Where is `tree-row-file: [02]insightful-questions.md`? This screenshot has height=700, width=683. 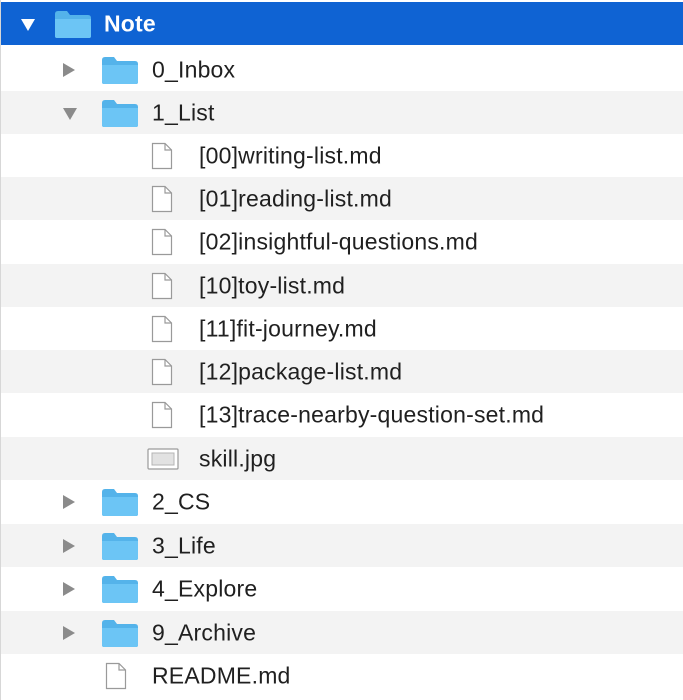 tree-row-file: [02]insightful-questions.md is located at coordinates (342, 241).